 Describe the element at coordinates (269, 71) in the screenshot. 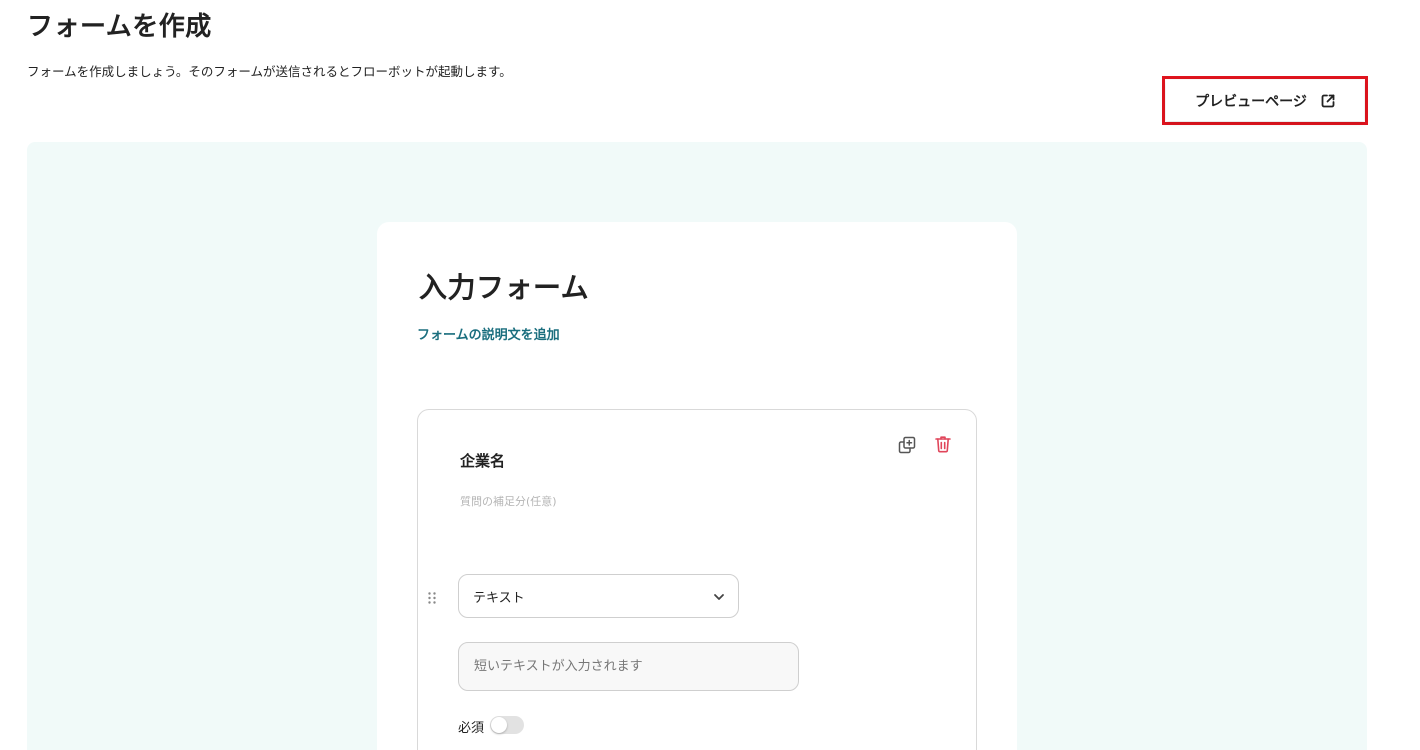

I see `page-description: フォームを作成しましょう。そのフォームが送信されるとフローボットが起動します。` at that location.